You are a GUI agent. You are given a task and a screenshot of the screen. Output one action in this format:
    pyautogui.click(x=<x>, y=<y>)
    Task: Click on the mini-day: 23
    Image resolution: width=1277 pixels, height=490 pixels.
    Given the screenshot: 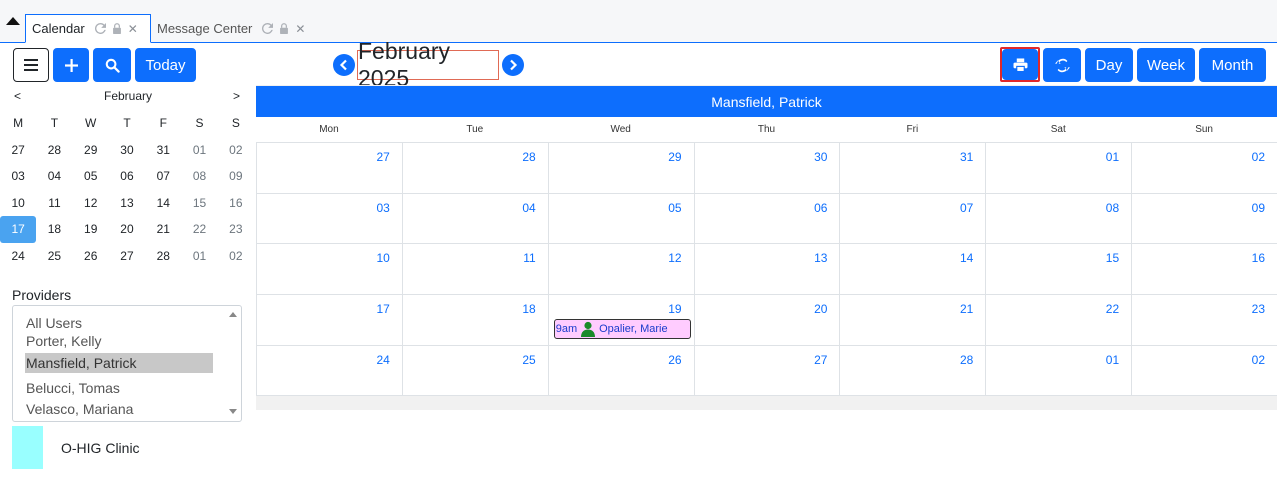 What is the action you would take?
    pyautogui.click(x=236, y=229)
    